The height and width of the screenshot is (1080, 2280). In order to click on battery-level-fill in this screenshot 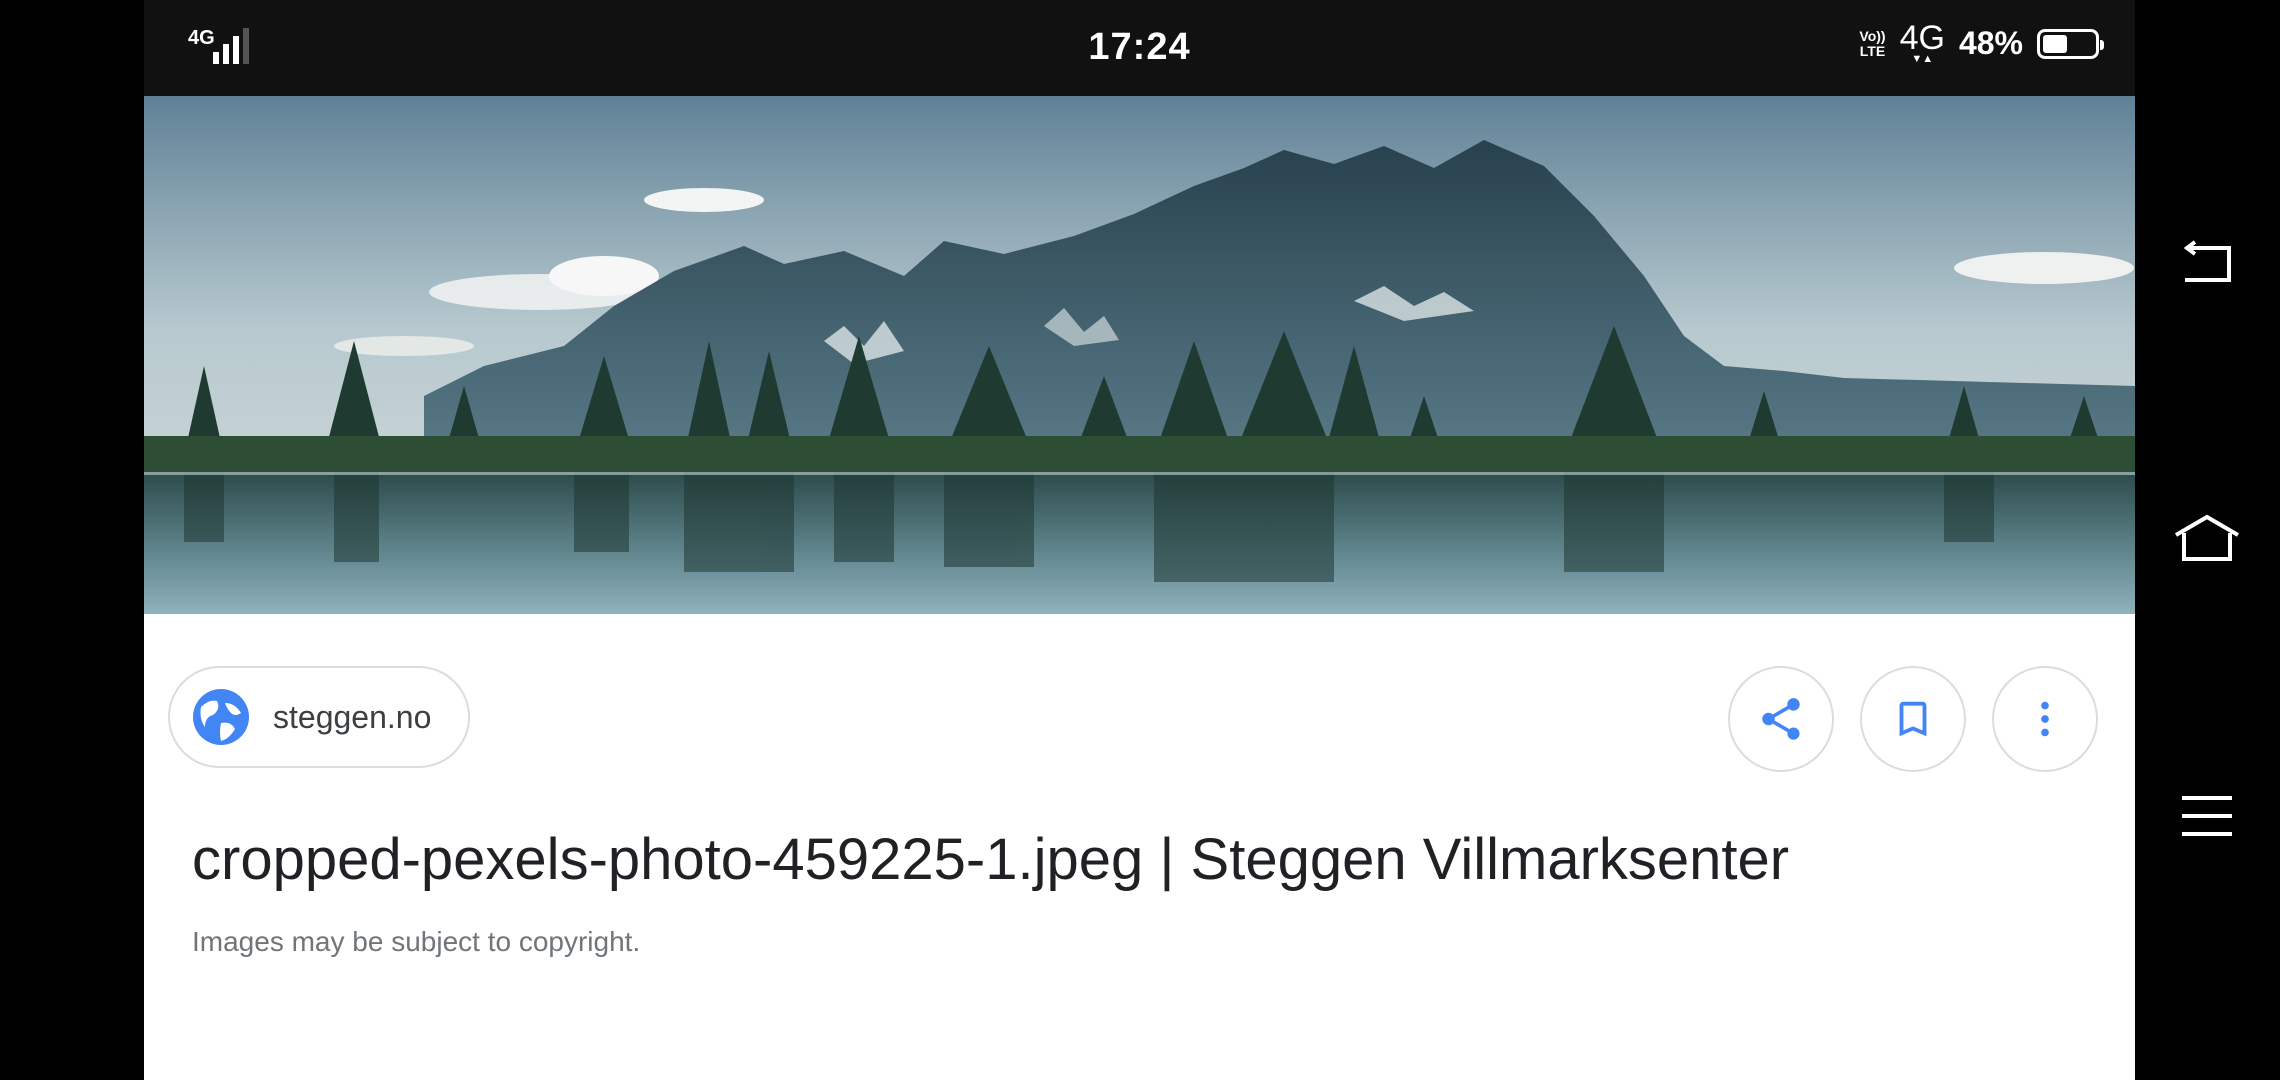, I will do `click(2055, 43)`.